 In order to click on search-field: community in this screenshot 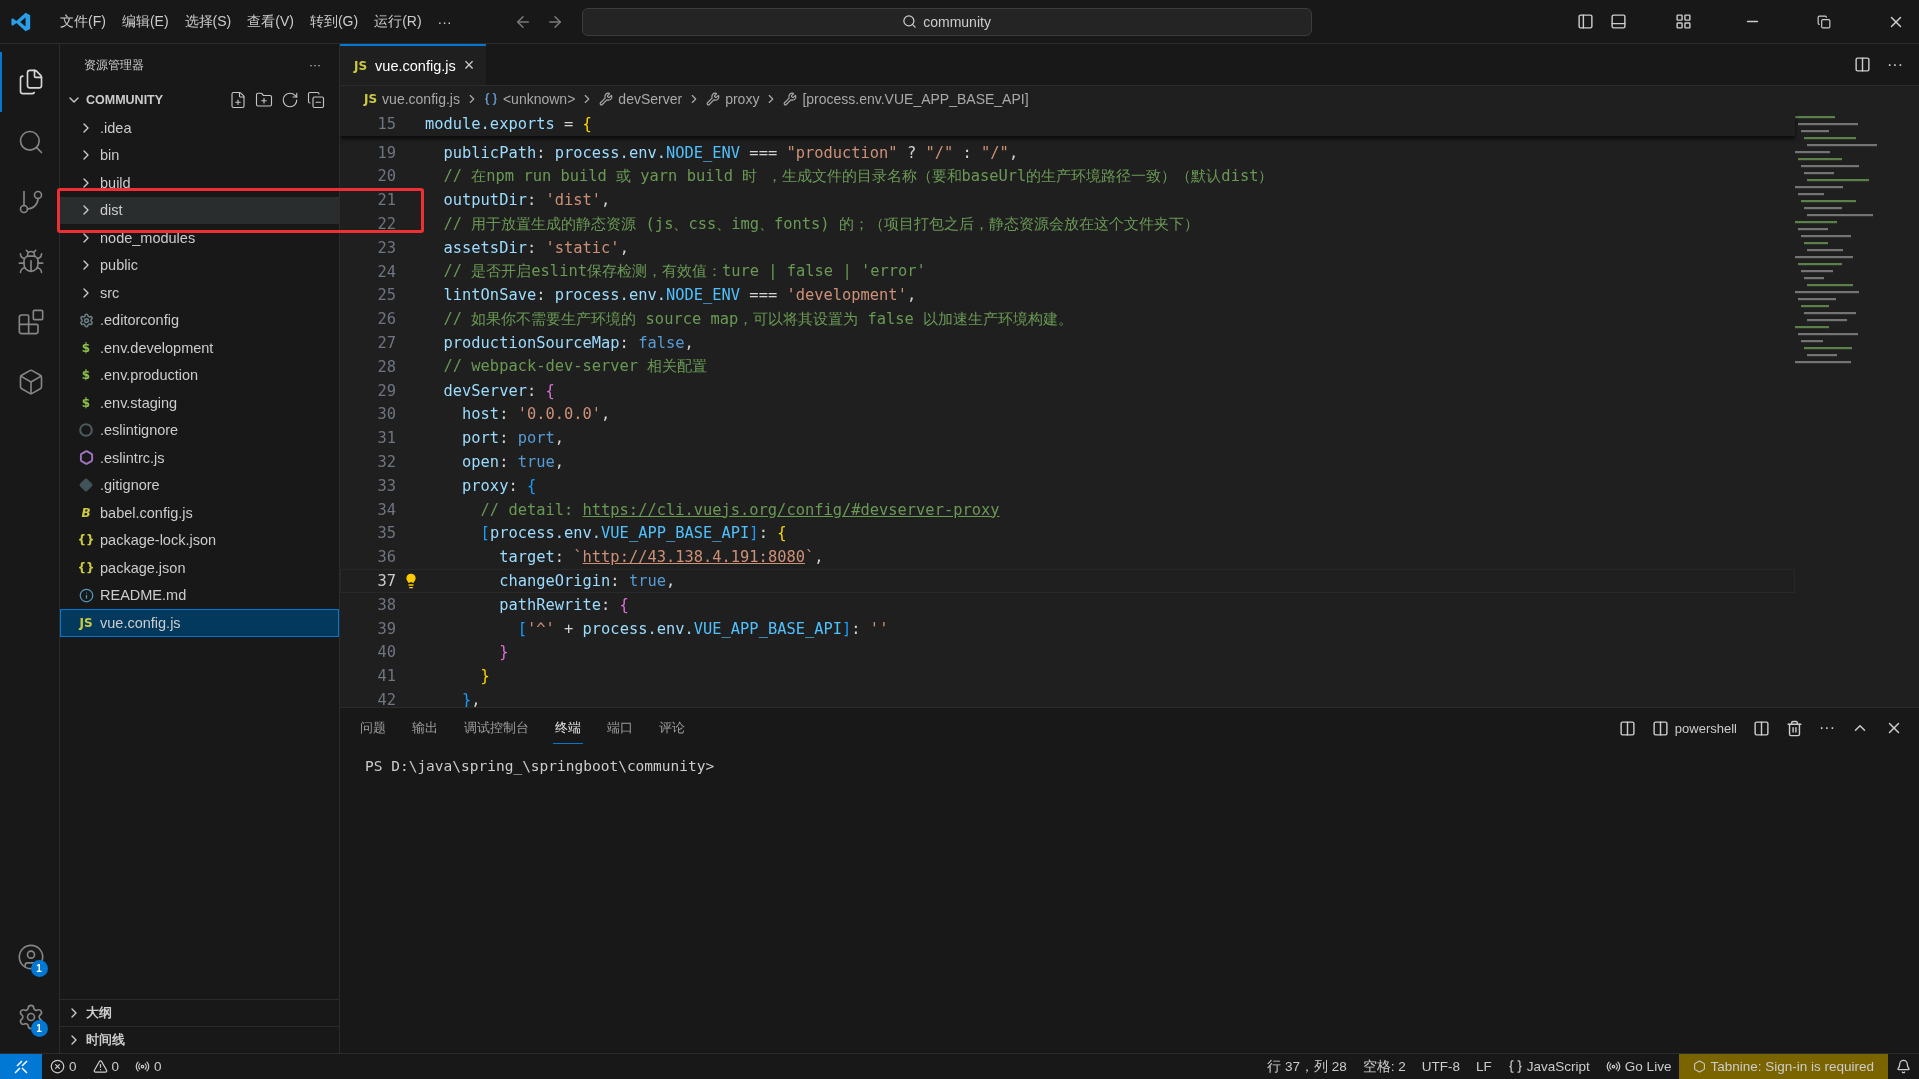, I will do `click(946, 21)`.